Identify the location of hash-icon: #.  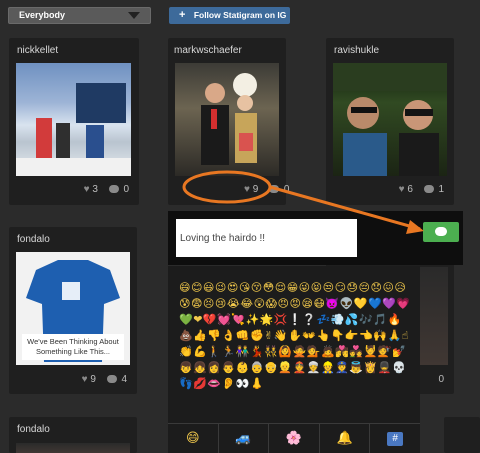
(395, 438).